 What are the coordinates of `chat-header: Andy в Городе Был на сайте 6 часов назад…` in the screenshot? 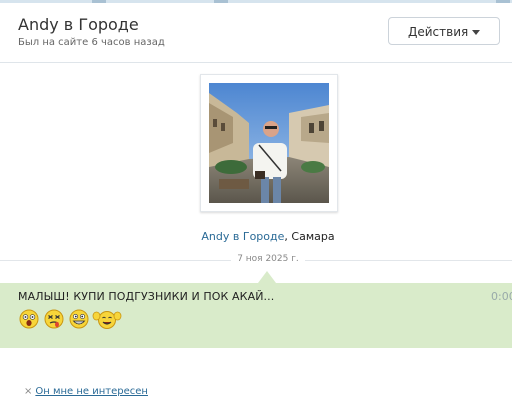 It's located at (256, 33).